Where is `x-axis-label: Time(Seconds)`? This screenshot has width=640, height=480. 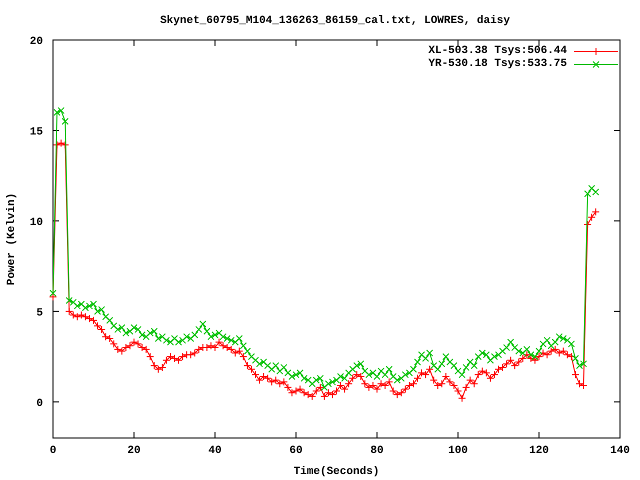 x-axis-label: Time(Seconds) is located at coordinates (337, 472).